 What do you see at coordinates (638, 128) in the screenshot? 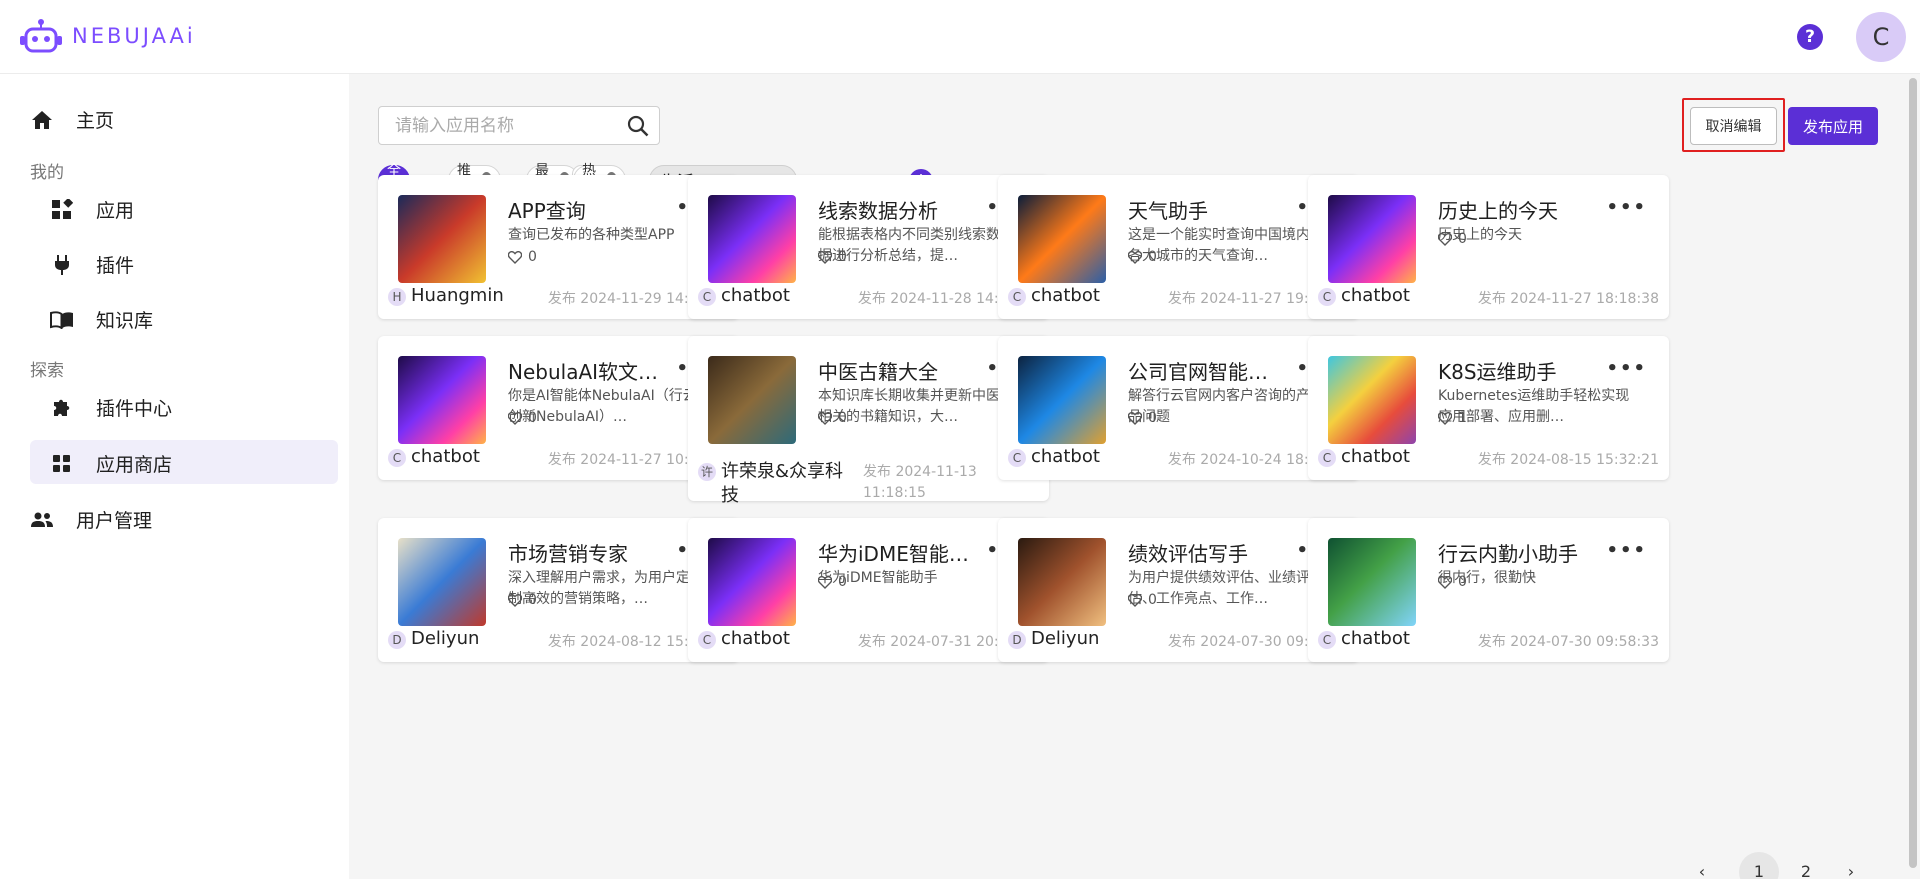
I see `search-icon` at bounding box center [638, 128].